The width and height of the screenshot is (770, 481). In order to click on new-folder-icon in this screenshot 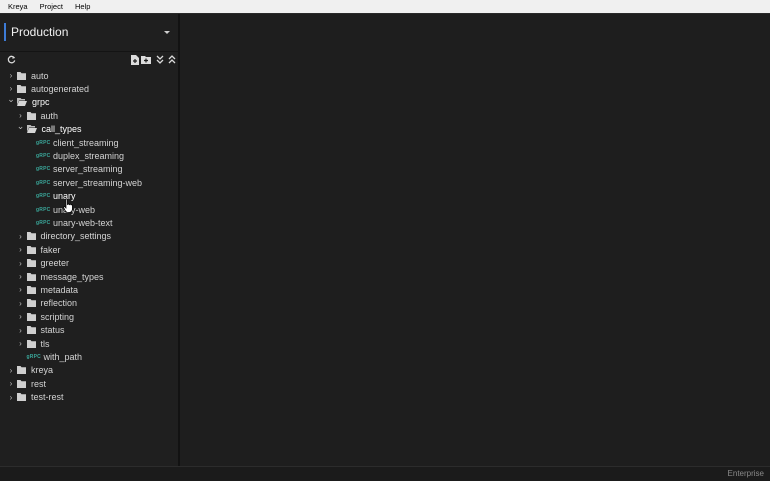, I will do `click(146, 59)`.